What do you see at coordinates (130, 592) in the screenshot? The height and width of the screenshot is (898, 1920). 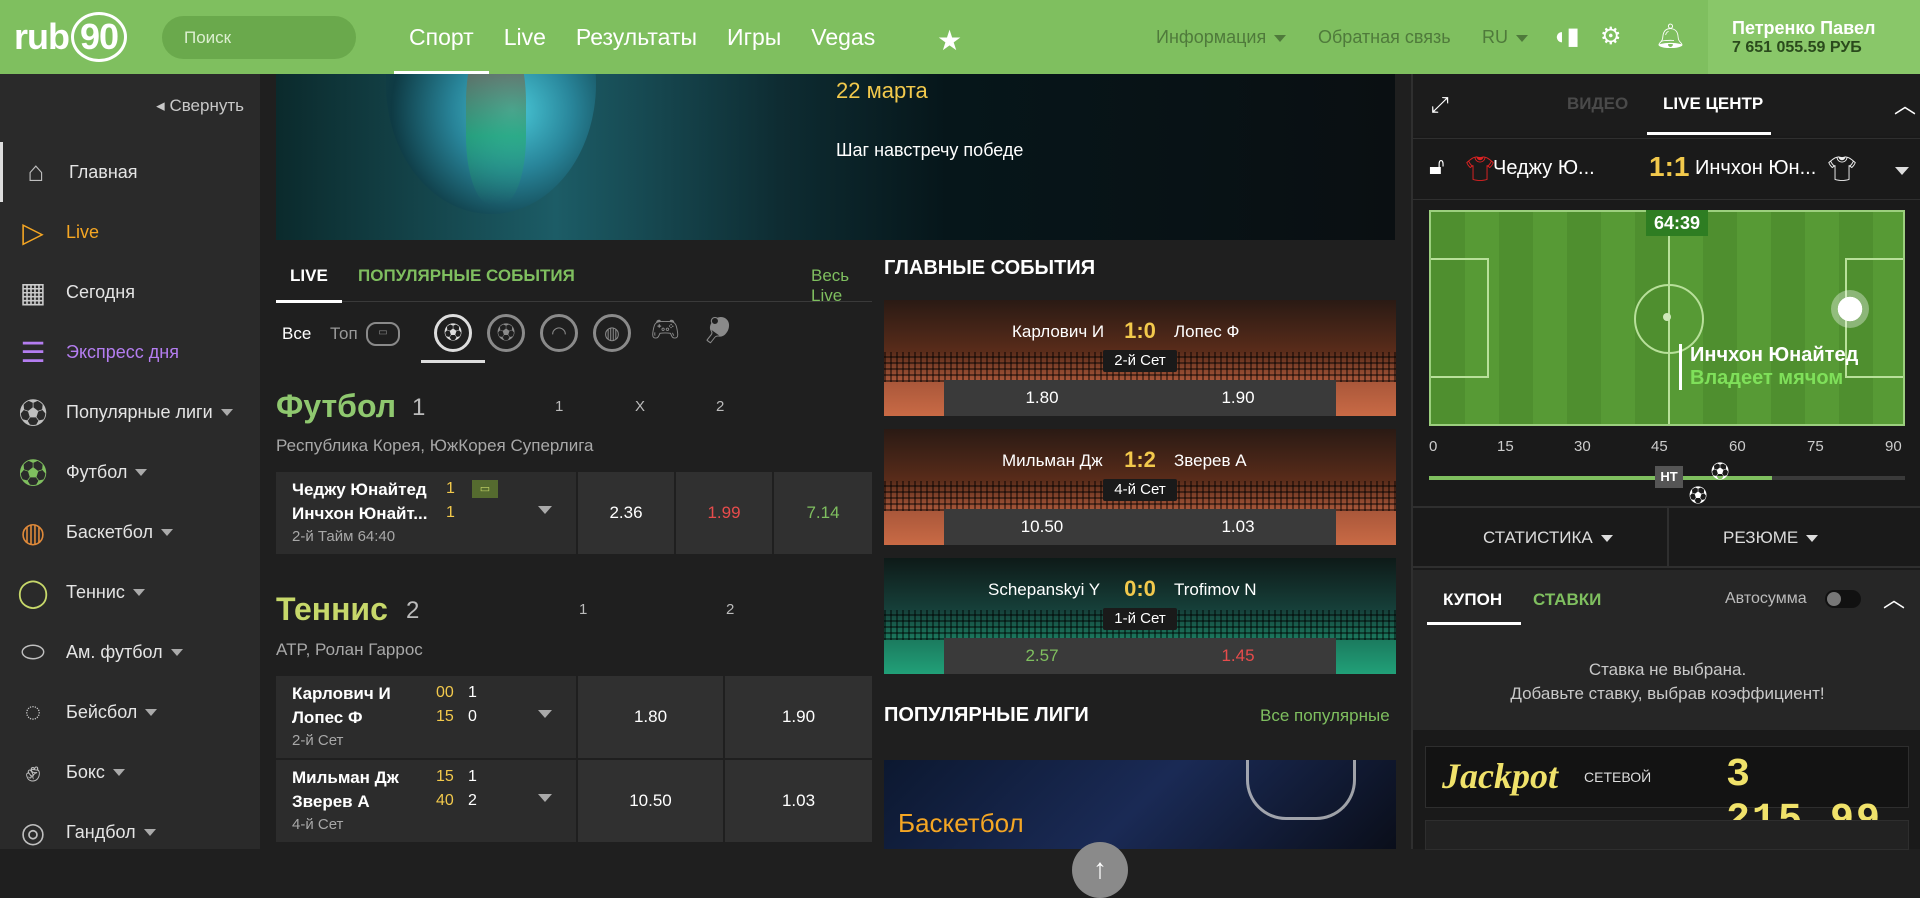 I see `sidebar-item-tennis: ◯ Теннис` at bounding box center [130, 592].